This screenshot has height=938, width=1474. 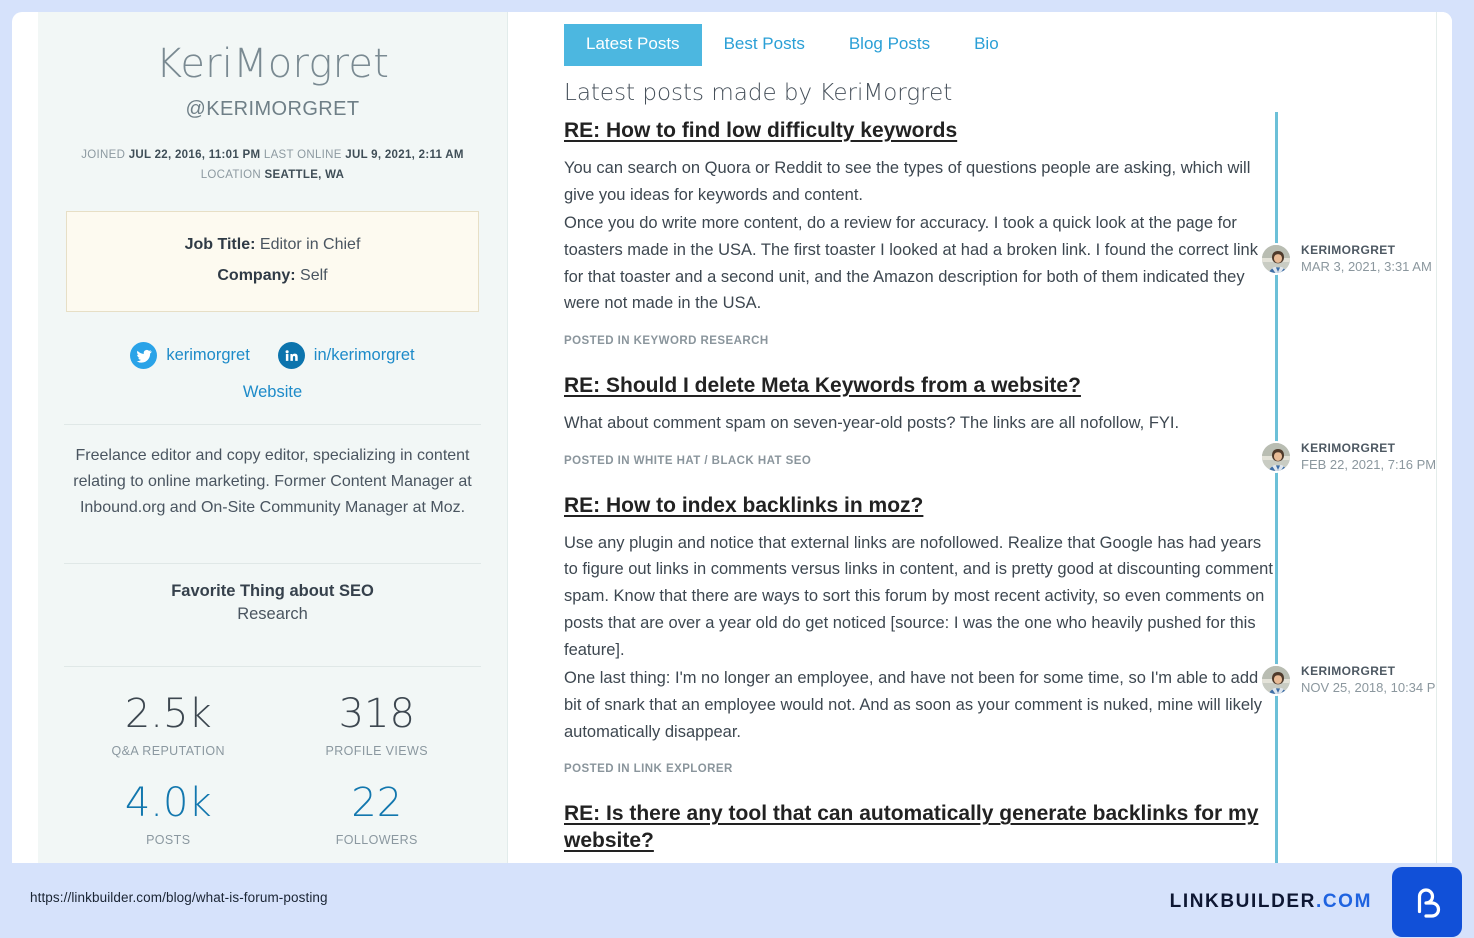 What do you see at coordinates (168, 750) in the screenshot?
I see `stat-label: Q&A REPUTATION` at bounding box center [168, 750].